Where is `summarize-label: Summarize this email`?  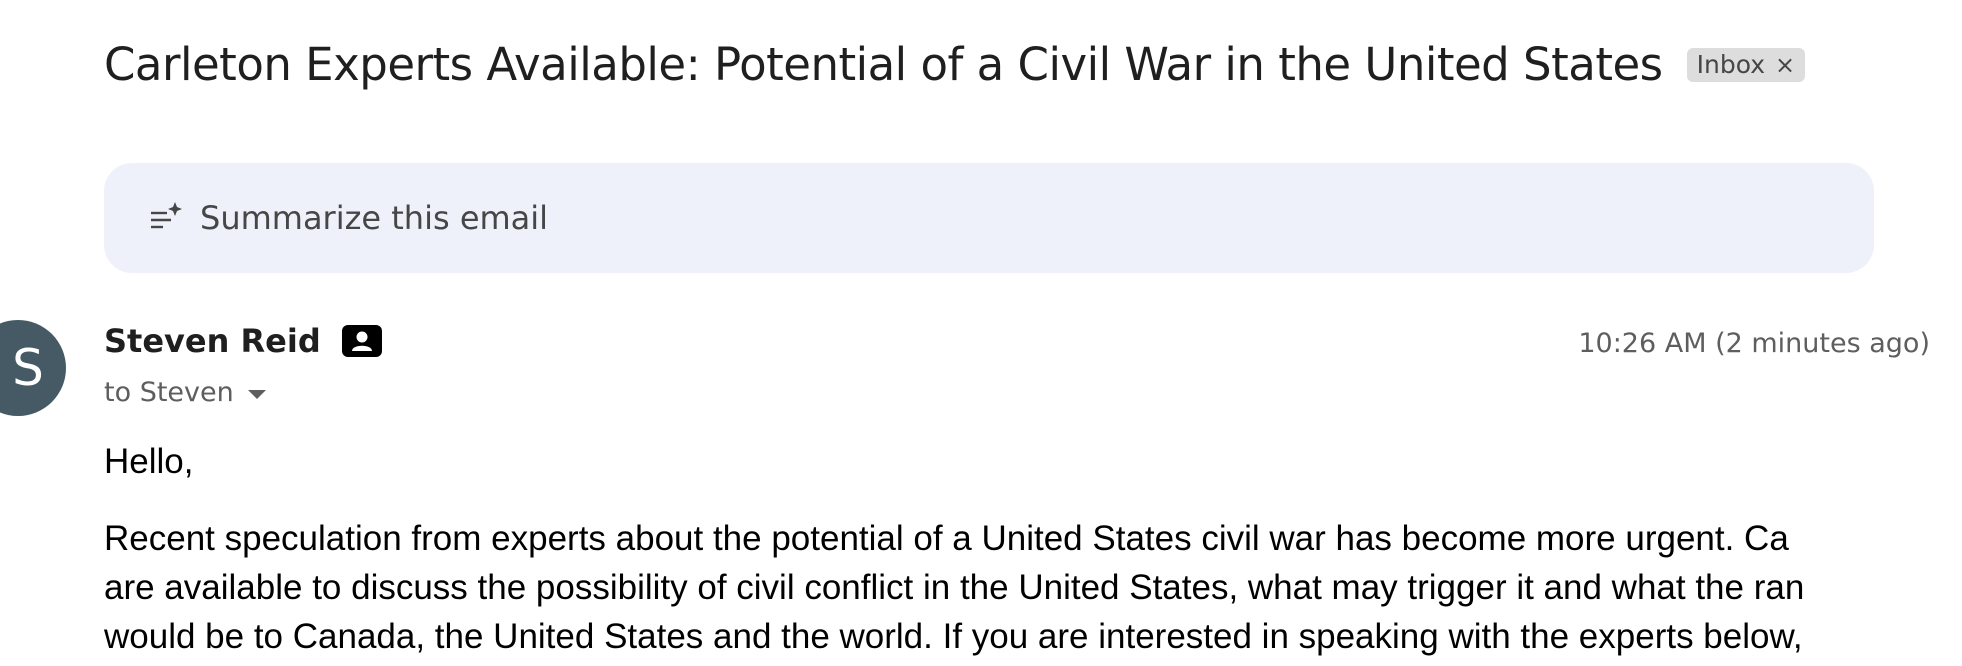
summarize-label: Summarize this email is located at coordinates (374, 218).